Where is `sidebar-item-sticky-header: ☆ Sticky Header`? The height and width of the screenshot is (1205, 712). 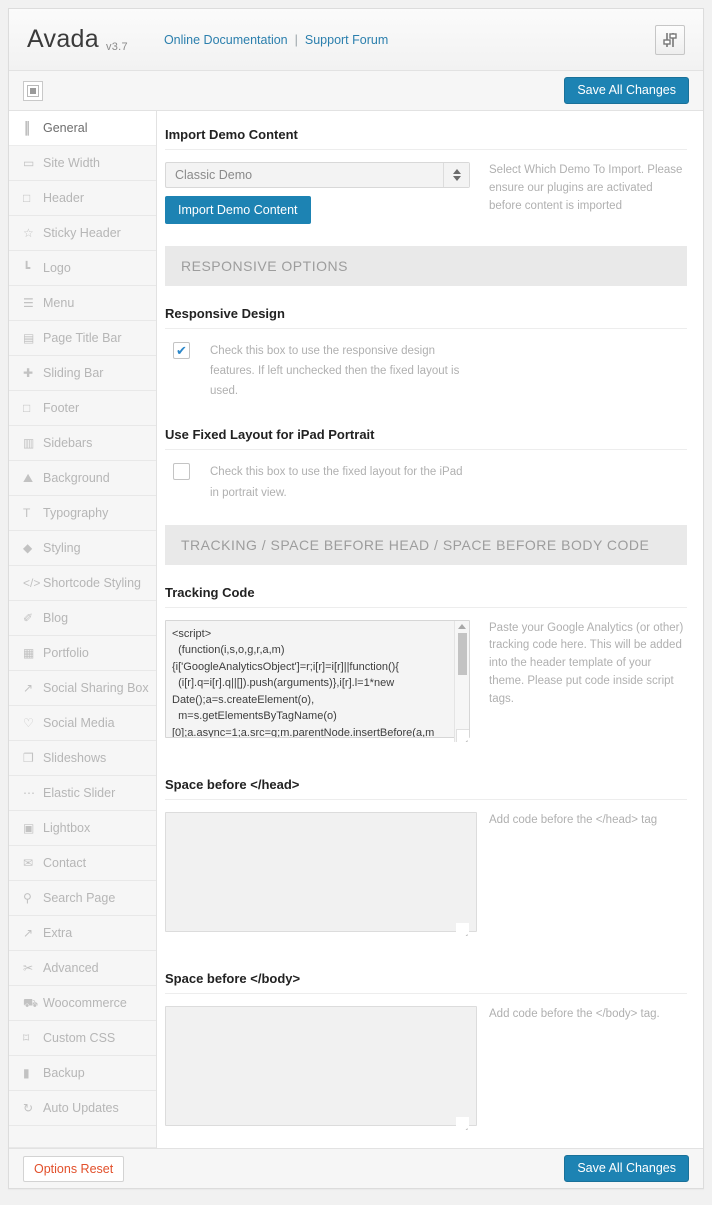 sidebar-item-sticky-header: ☆ Sticky Header is located at coordinates (82, 233).